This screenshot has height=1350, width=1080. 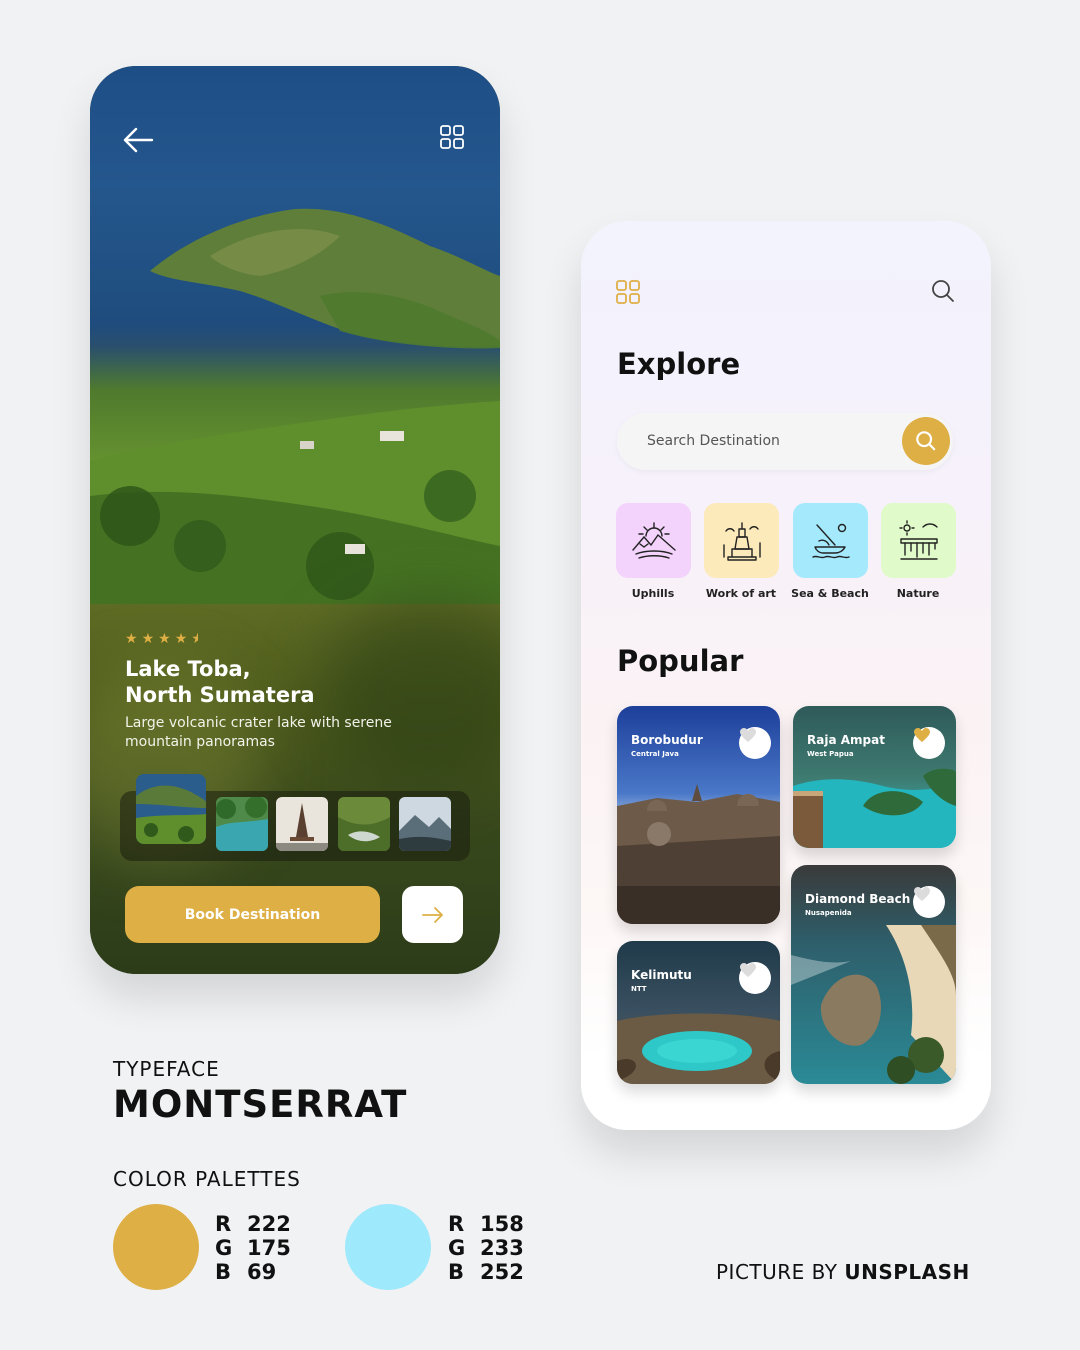 I want to click on card-title: Raja Ampat, so click(x=846, y=740).